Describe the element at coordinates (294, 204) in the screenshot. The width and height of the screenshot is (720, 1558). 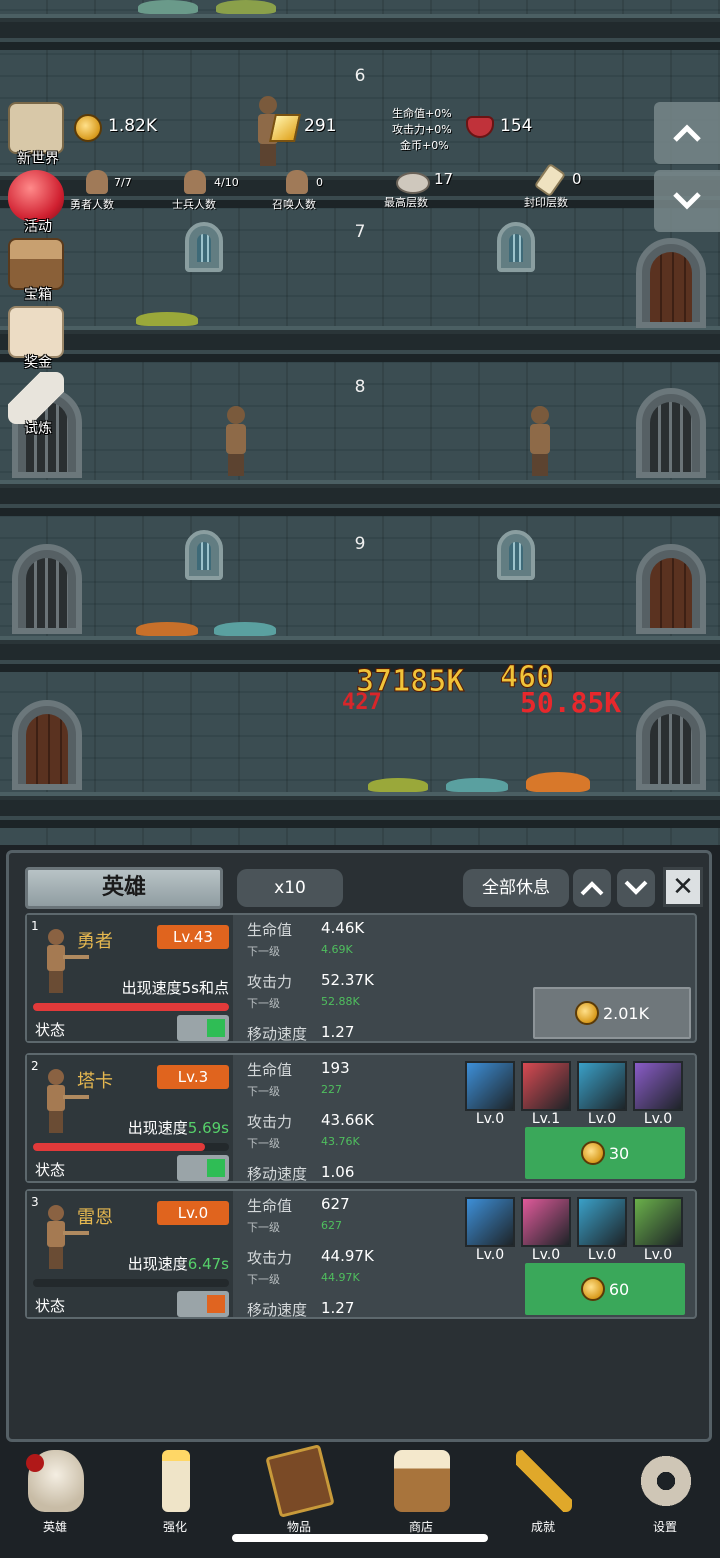
I see `summon-count-label: 召唤人数` at that location.